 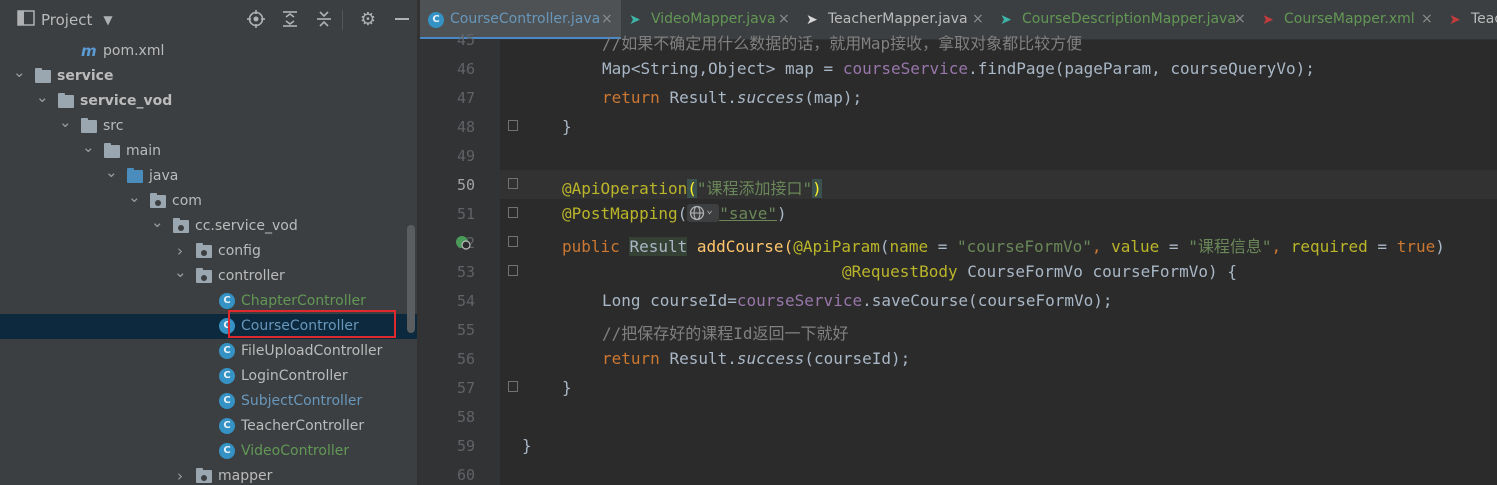 What do you see at coordinates (324, 20) in the screenshot?
I see `collapse-all-icon` at bounding box center [324, 20].